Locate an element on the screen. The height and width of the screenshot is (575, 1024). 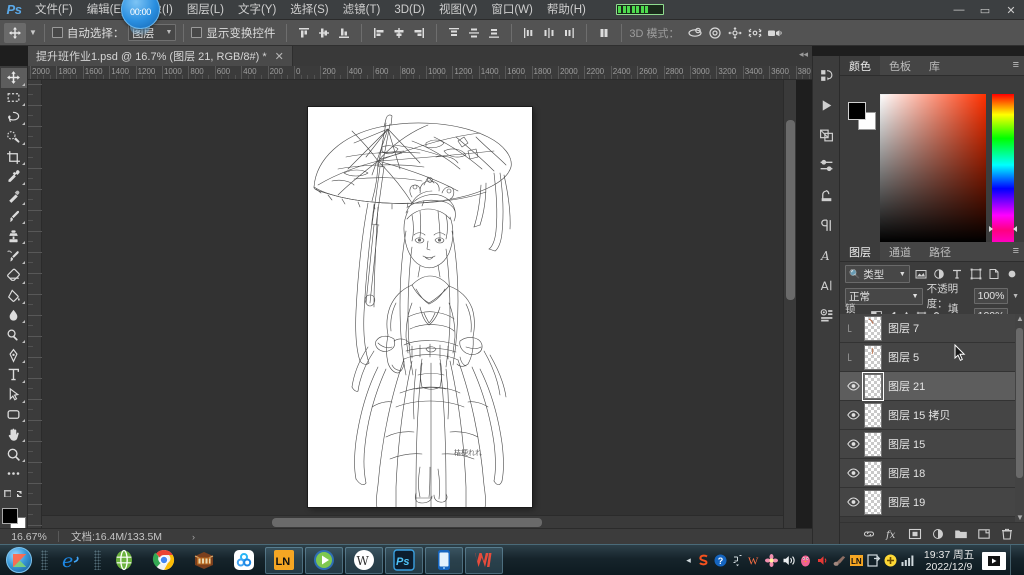
history-panel-icon is located at coordinates (826, 75).